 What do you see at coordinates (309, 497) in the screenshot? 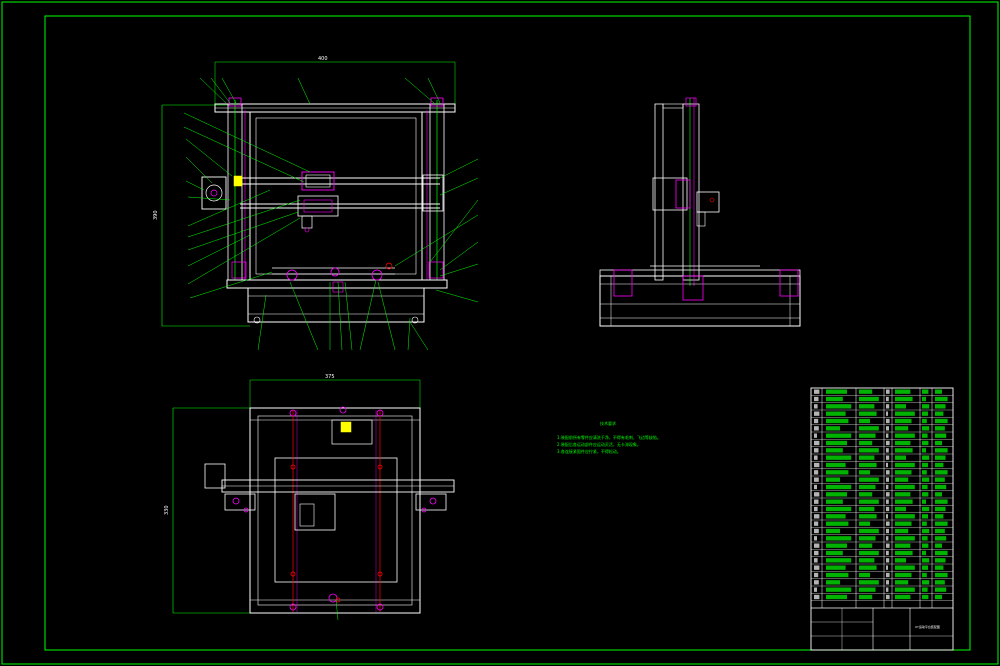
I see `top-view: 375 330` at bounding box center [309, 497].